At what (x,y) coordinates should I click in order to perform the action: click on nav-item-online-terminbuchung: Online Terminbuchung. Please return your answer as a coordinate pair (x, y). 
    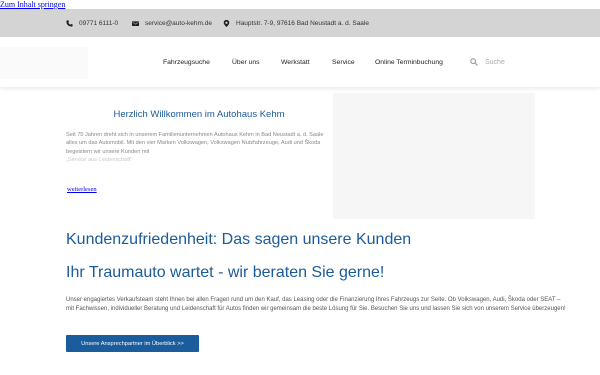
    Looking at the image, I should click on (409, 62).